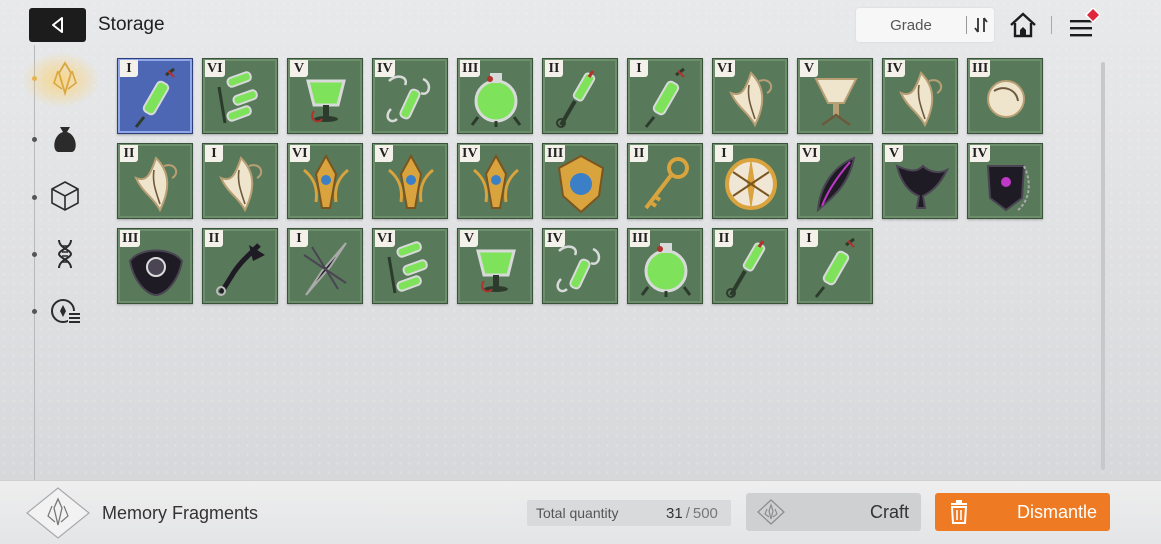 The height and width of the screenshot is (544, 1161). I want to click on page-title: Storage, so click(131, 24).